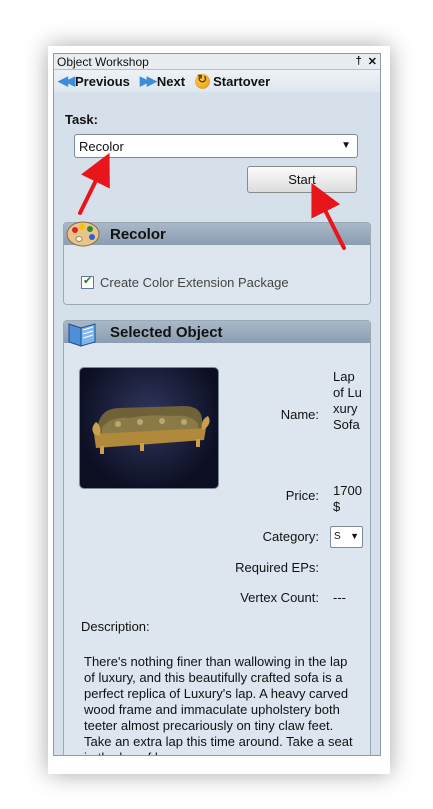  What do you see at coordinates (337, 536) in the screenshot?
I see `category-value: S` at bounding box center [337, 536].